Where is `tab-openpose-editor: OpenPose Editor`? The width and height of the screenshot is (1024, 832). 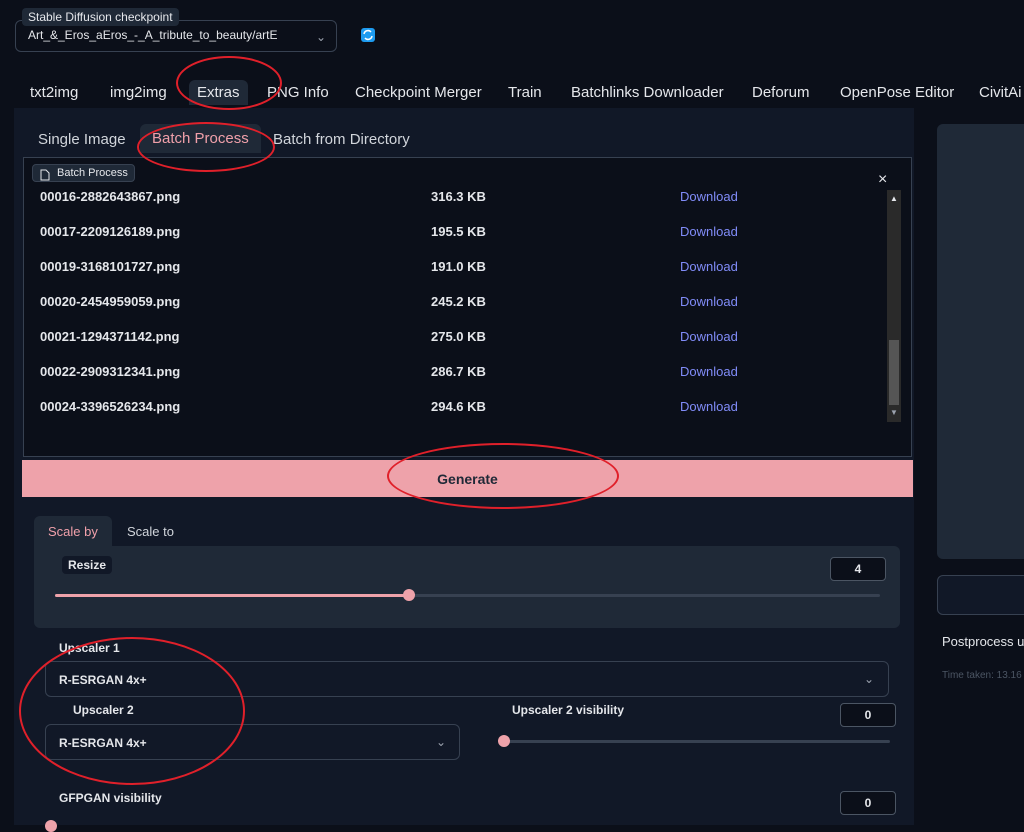 tab-openpose-editor: OpenPose Editor is located at coordinates (897, 92).